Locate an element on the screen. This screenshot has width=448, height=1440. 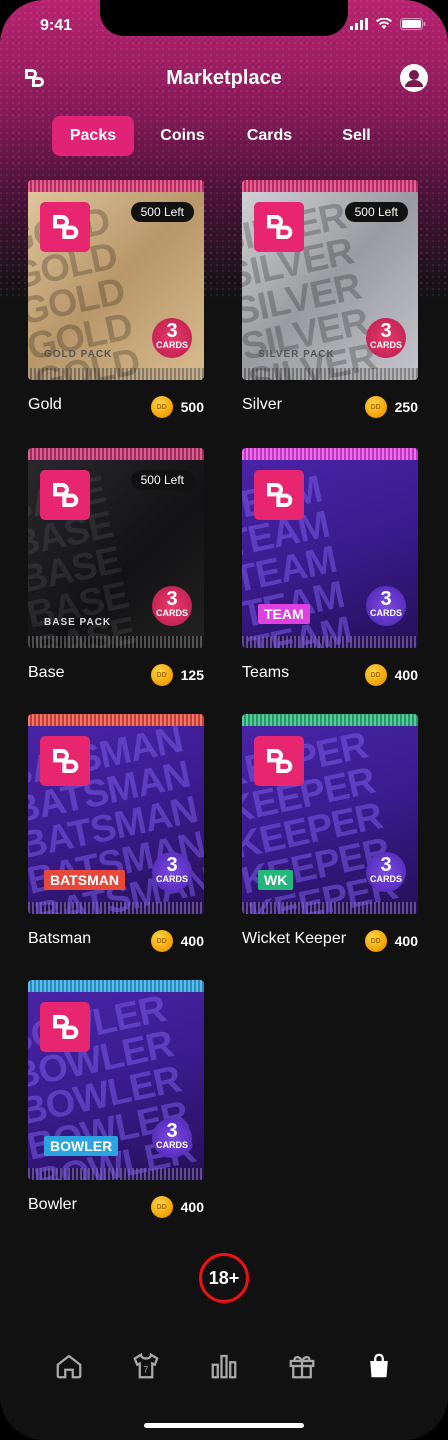
jersey-icon: 7 is located at coordinates (146, 1366).